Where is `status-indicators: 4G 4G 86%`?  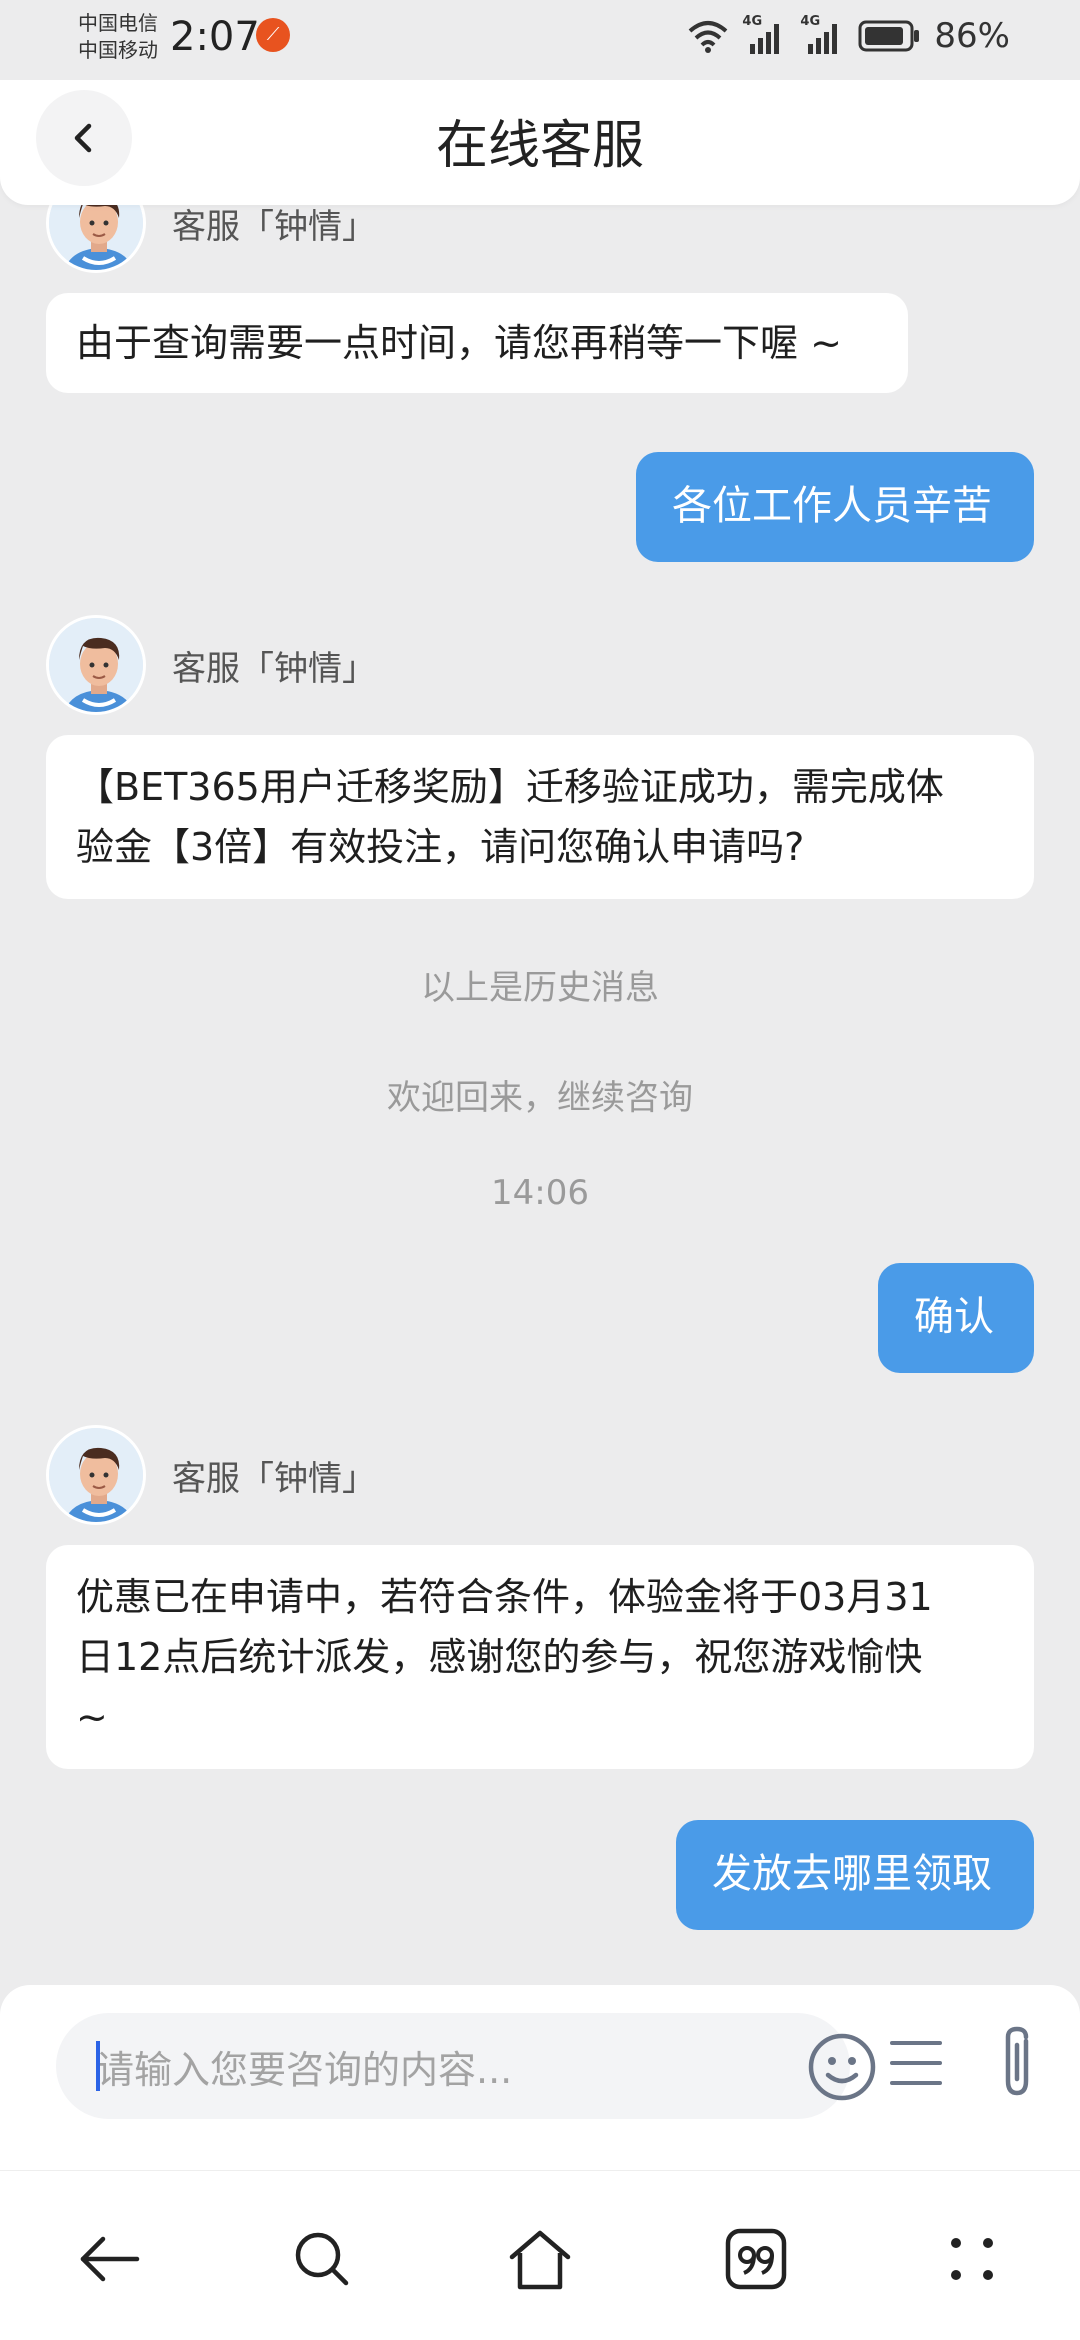 status-indicators: 4G 4G 86% is located at coordinates (849, 36).